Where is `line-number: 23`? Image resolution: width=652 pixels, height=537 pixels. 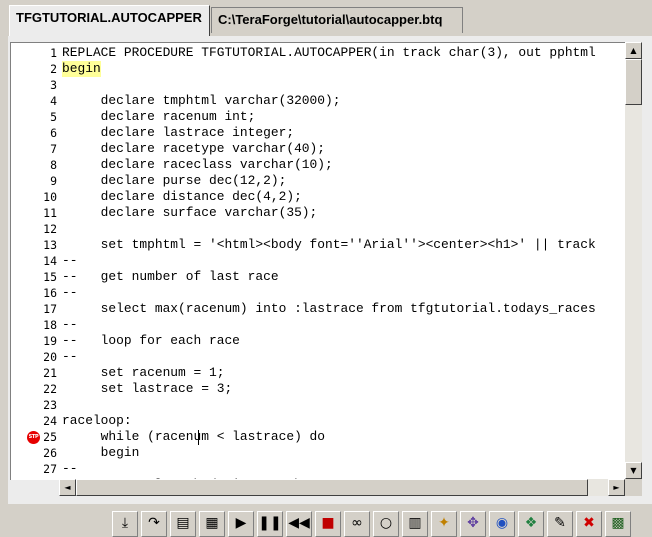
line-number: 23 is located at coordinates (50, 405).